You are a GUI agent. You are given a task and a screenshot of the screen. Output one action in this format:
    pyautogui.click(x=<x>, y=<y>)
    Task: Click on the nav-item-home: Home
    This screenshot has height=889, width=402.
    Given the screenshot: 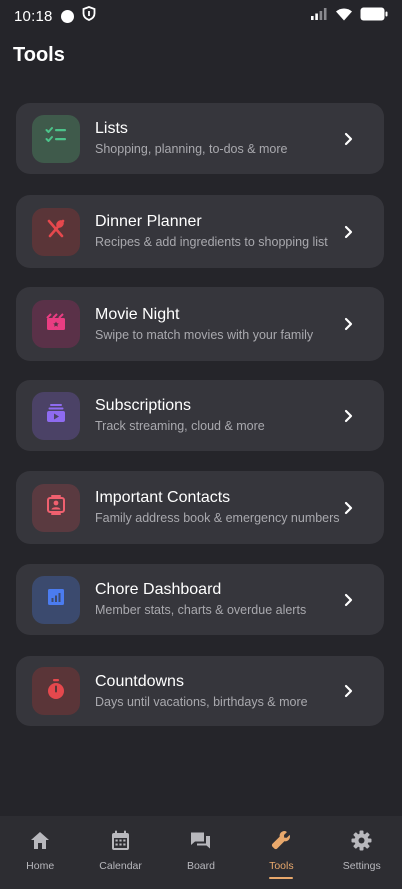 What is the action you would take?
    pyautogui.click(x=40, y=850)
    